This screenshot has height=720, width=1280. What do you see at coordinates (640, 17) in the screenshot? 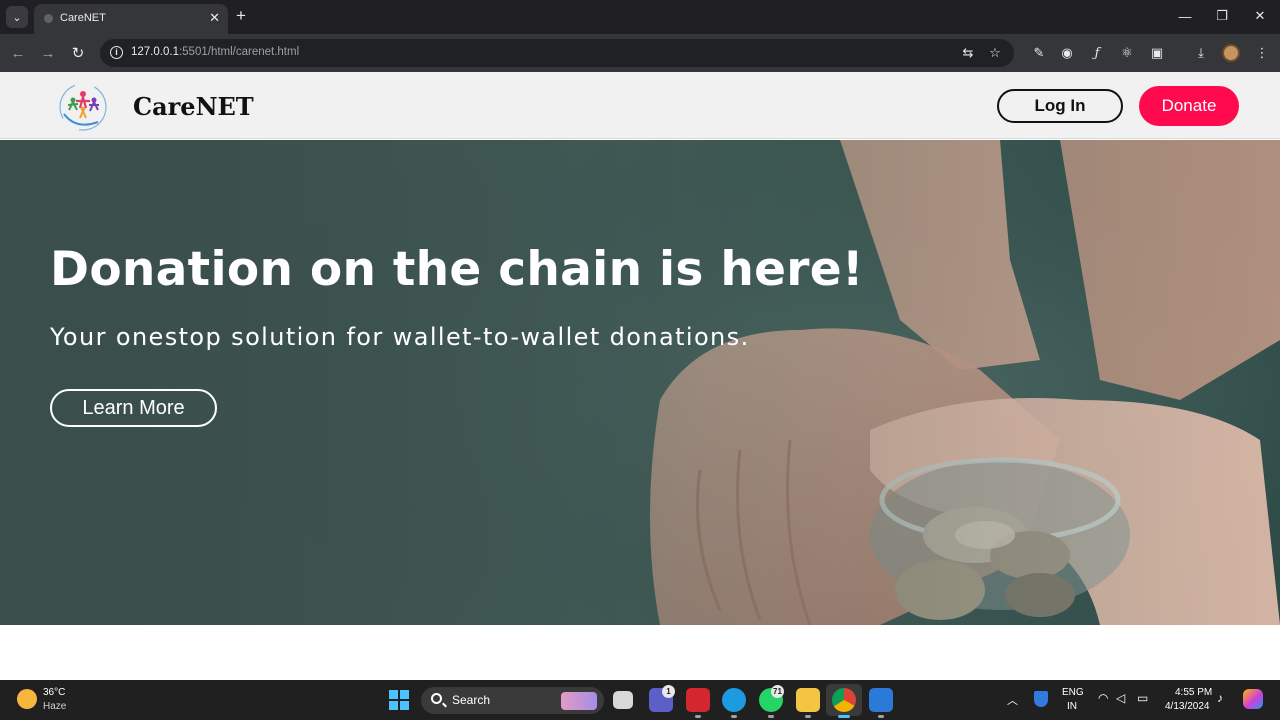
I see `browser-tab-strip: ⌄ CareNET ✕ + — ❐ ✕` at bounding box center [640, 17].